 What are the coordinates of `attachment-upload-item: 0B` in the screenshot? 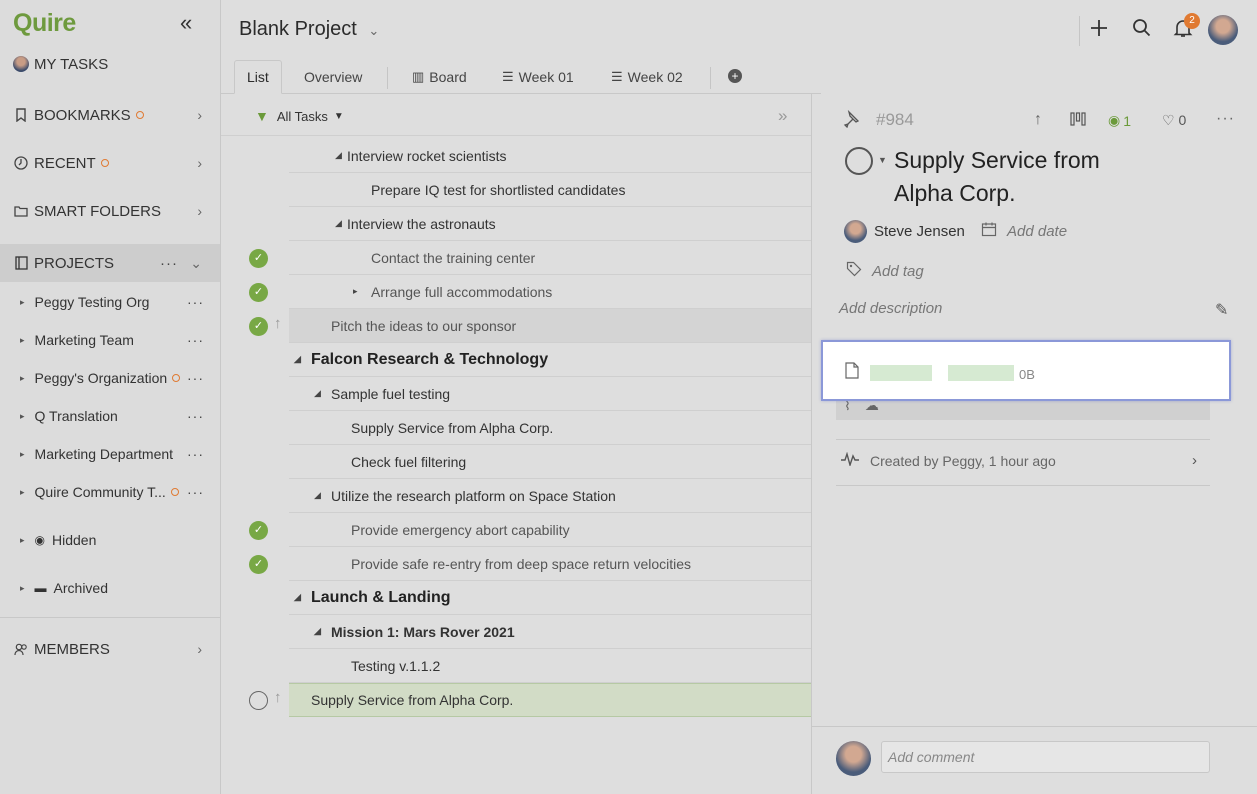 It's located at (1026, 370).